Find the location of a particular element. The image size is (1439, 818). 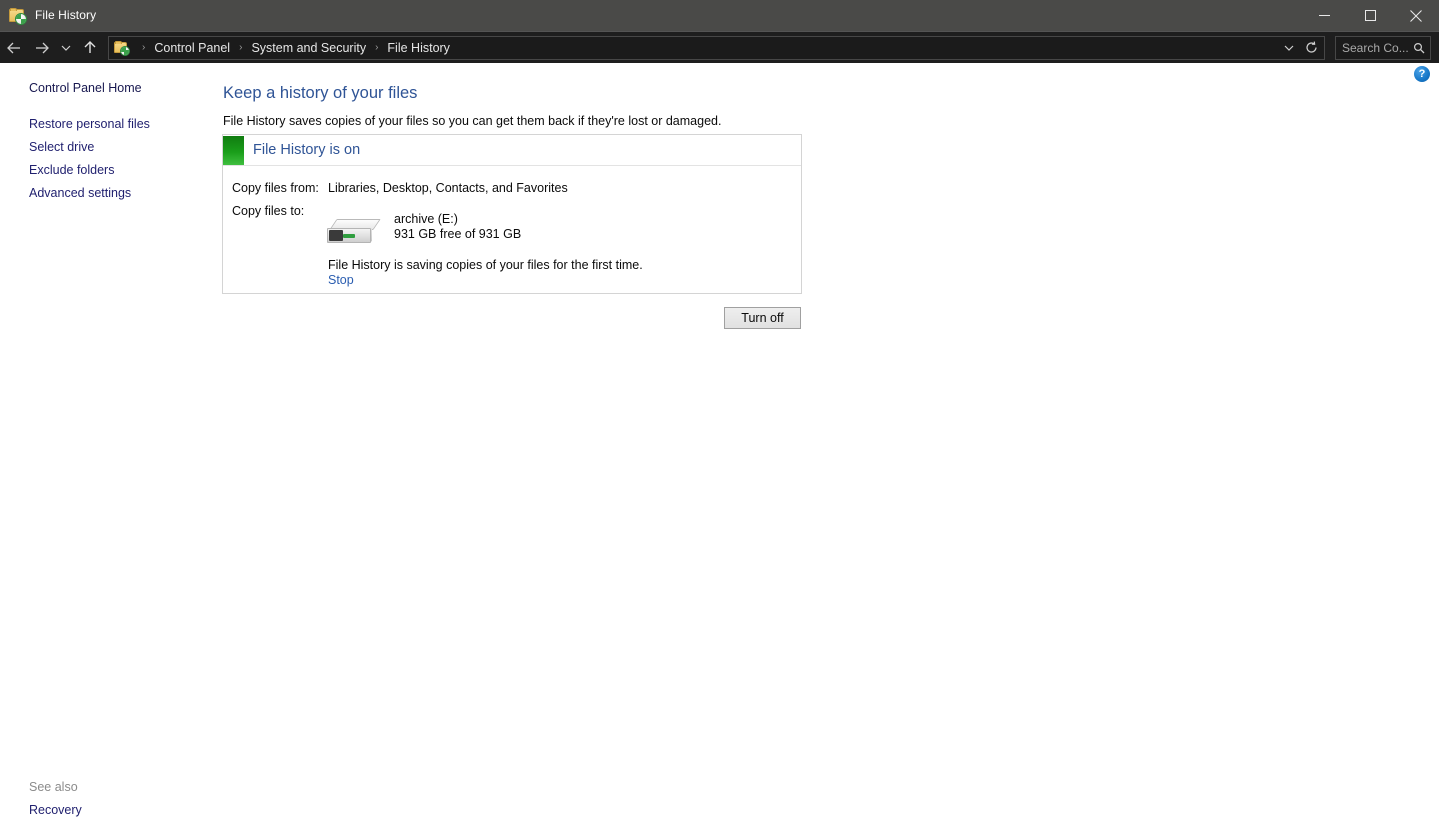

window-title: File History is located at coordinates (66, 15).